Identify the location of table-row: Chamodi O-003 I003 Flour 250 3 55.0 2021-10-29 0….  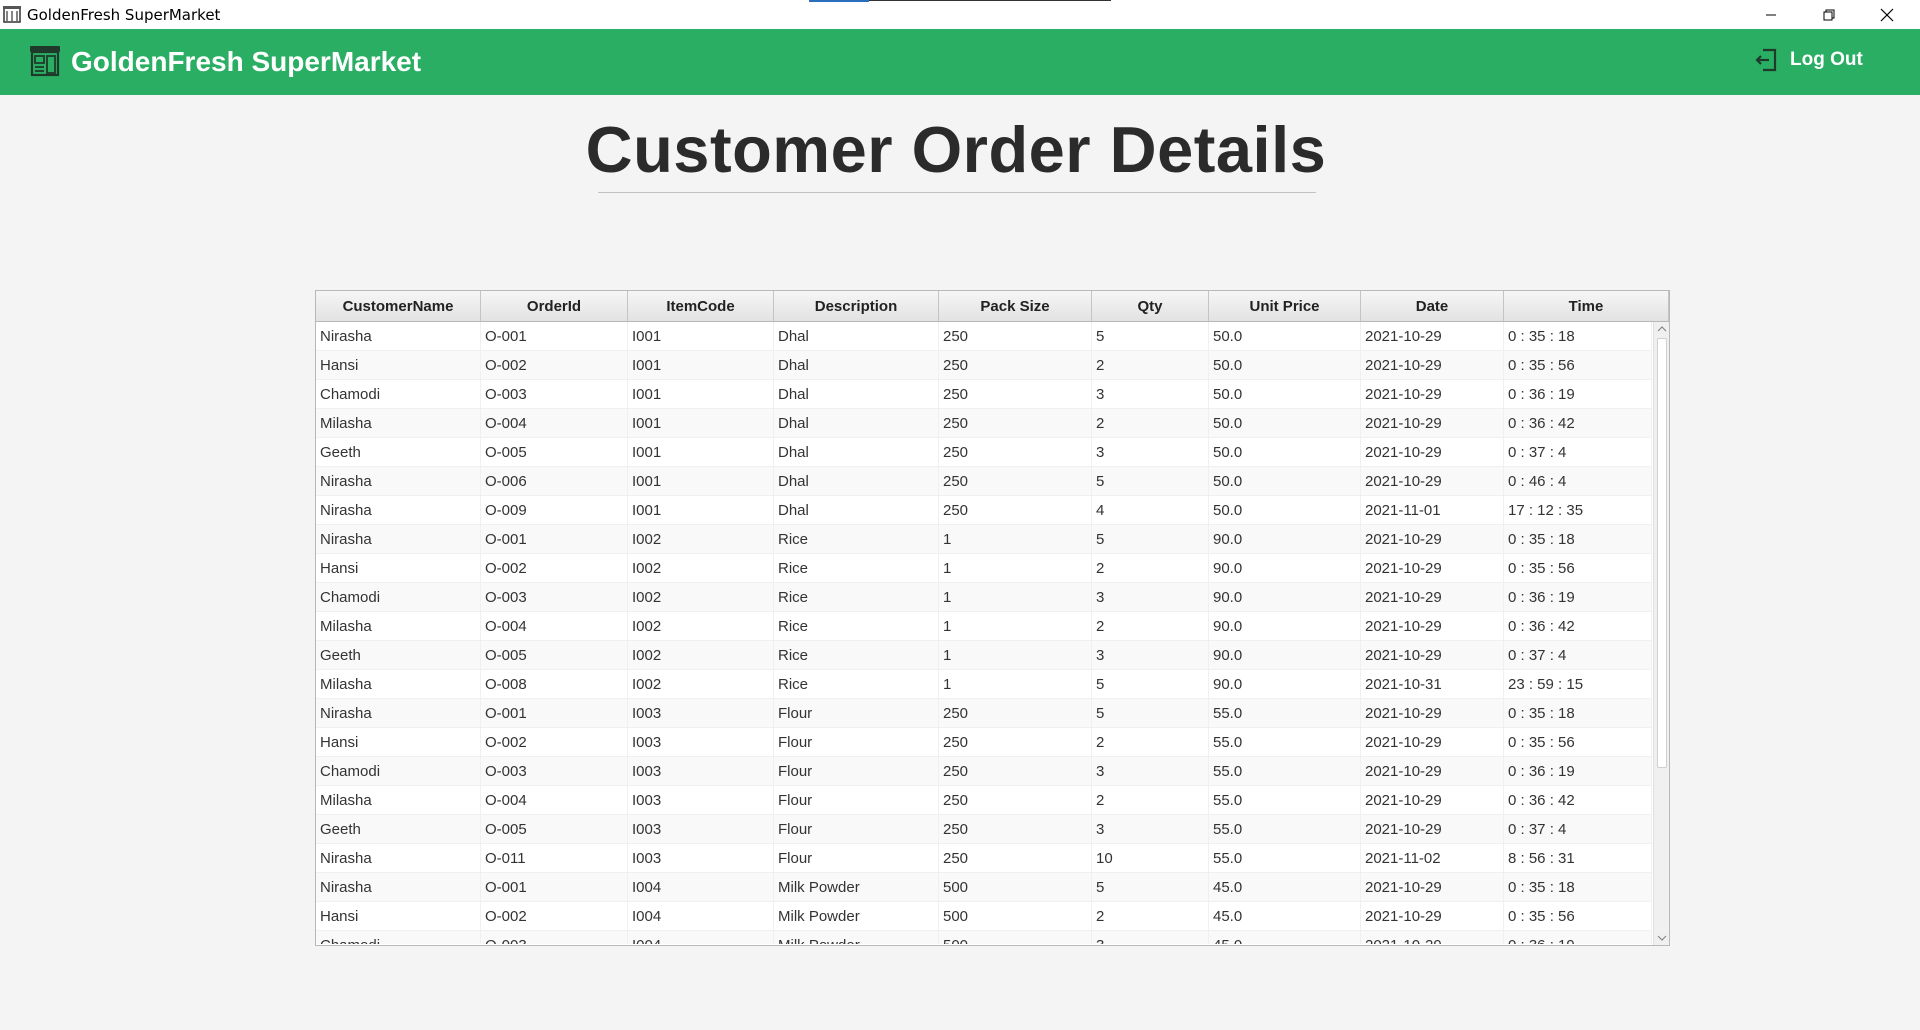
(984, 771).